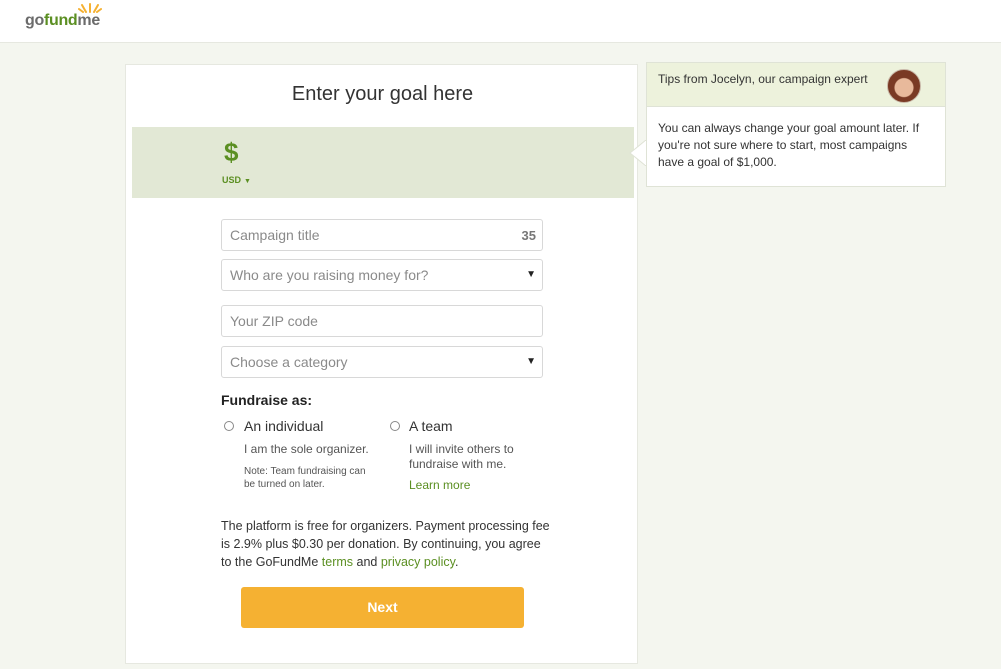 The height and width of the screenshot is (669, 1001). What do you see at coordinates (383, 162) in the screenshot?
I see `goal-amount-field: $ USD ▼` at bounding box center [383, 162].